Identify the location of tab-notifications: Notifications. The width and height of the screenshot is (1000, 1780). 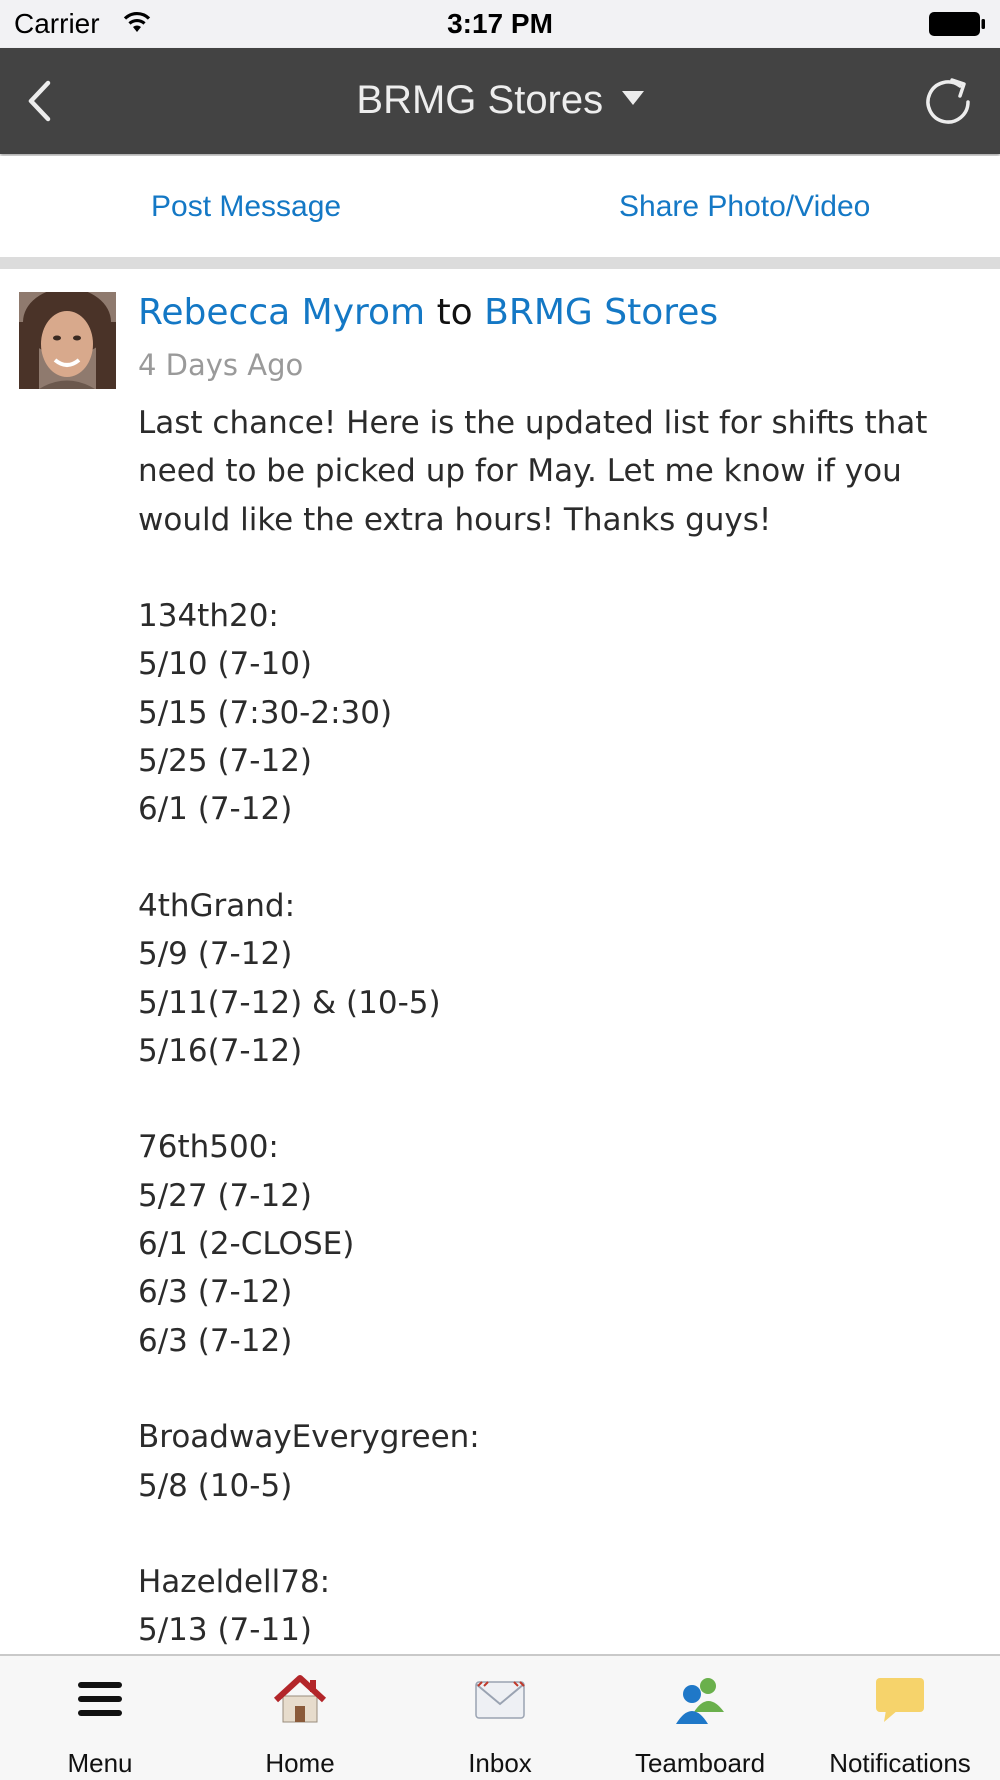
(900, 1718).